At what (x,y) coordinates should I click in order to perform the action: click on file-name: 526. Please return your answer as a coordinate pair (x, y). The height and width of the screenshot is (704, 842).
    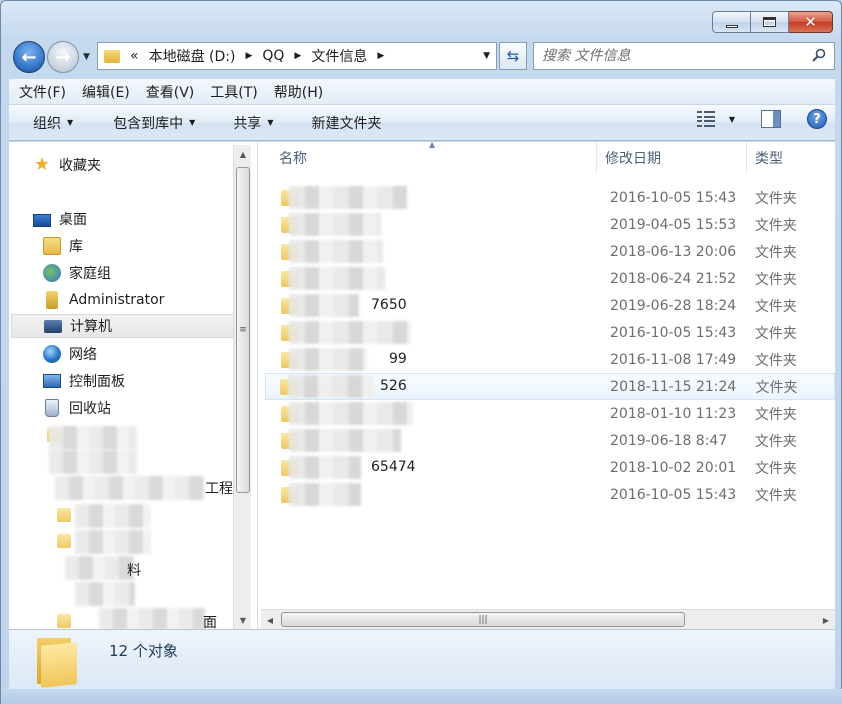
    Looking at the image, I should click on (444, 386).